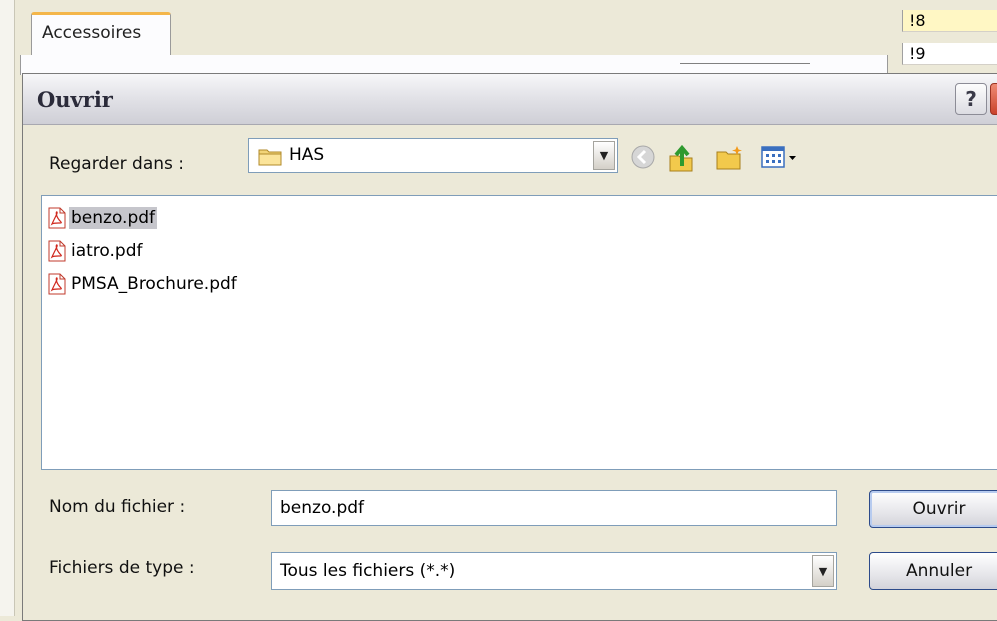 The width and height of the screenshot is (997, 621). I want to click on help-button: ?, so click(971, 99).